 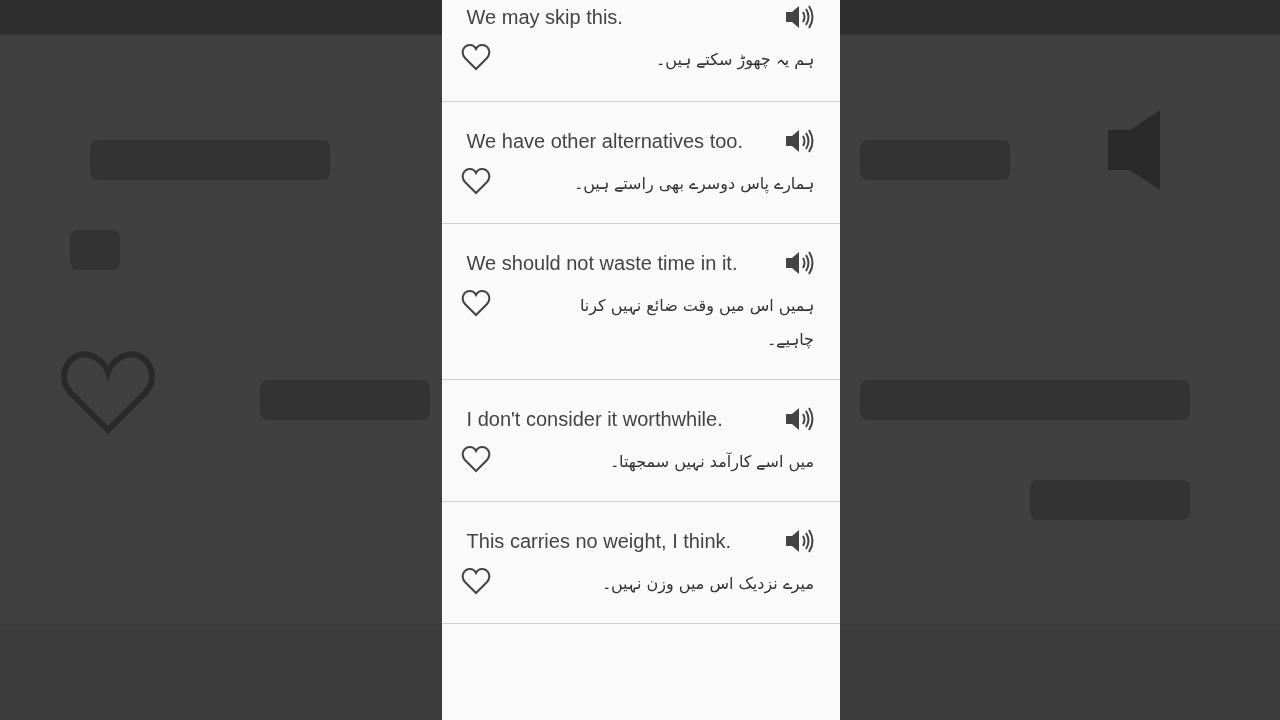 I want to click on urdu-translation: ہمارے پاس دوسرے بھی راستے ہیں۔, so click(x=693, y=184).